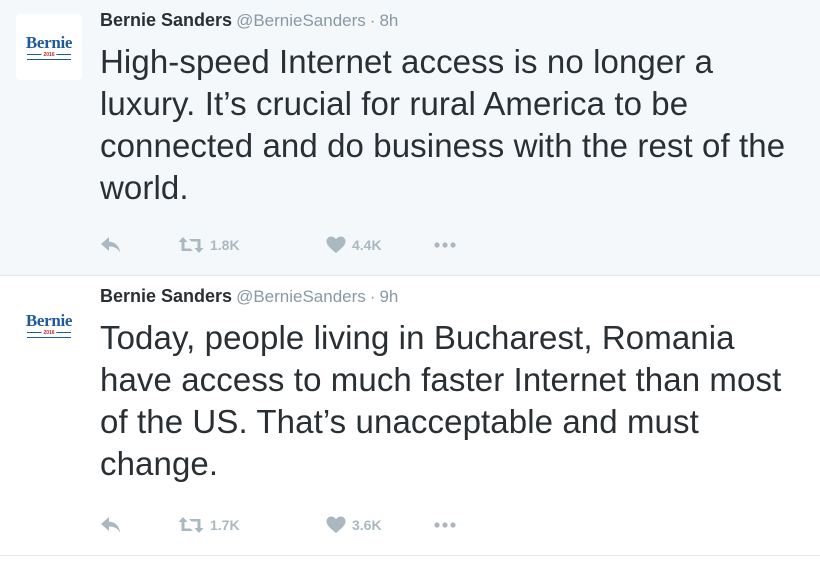  I want to click on like-count: 3.6K, so click(367, 525).